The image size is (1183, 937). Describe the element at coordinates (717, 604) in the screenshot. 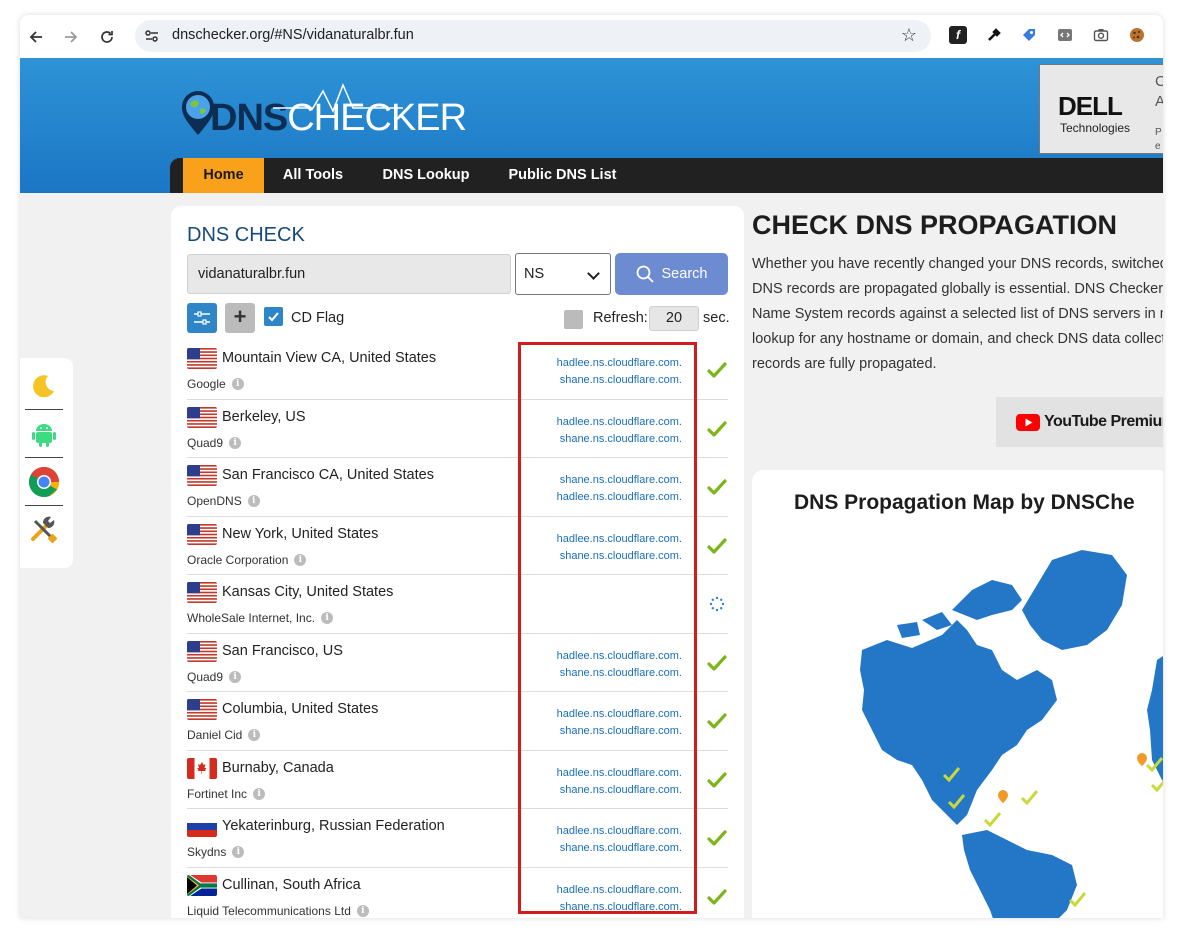

I see `loading-spinner-icon` at that location.